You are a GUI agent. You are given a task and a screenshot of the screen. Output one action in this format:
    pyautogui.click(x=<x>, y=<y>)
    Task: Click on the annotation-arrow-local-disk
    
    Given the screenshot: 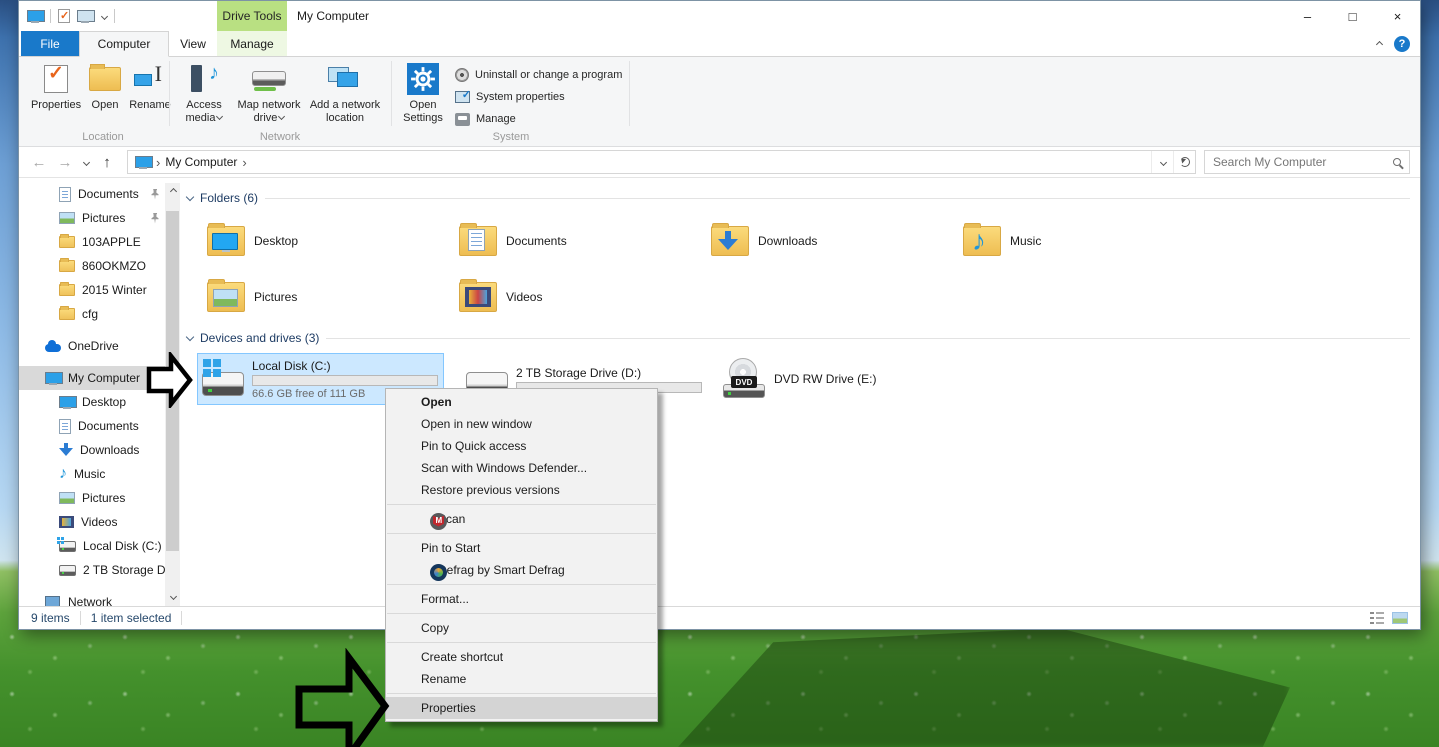 What is the action you would take?
    pyautogui.click(x=169, y=380)
    